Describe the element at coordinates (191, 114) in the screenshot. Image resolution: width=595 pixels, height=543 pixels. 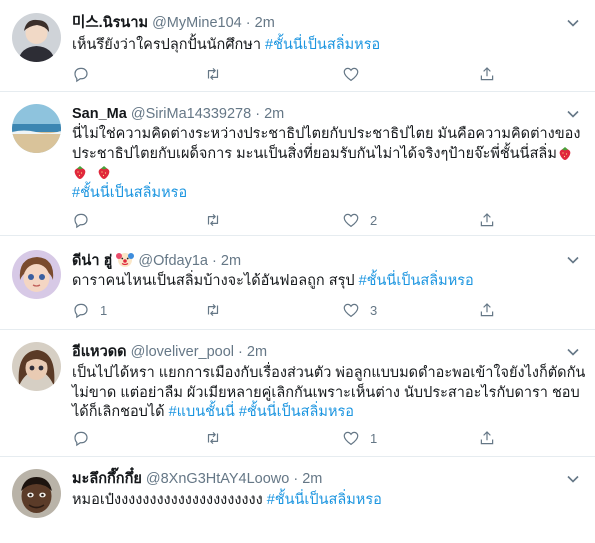
I see `user-handle: @SiriMa14339278` at that location.